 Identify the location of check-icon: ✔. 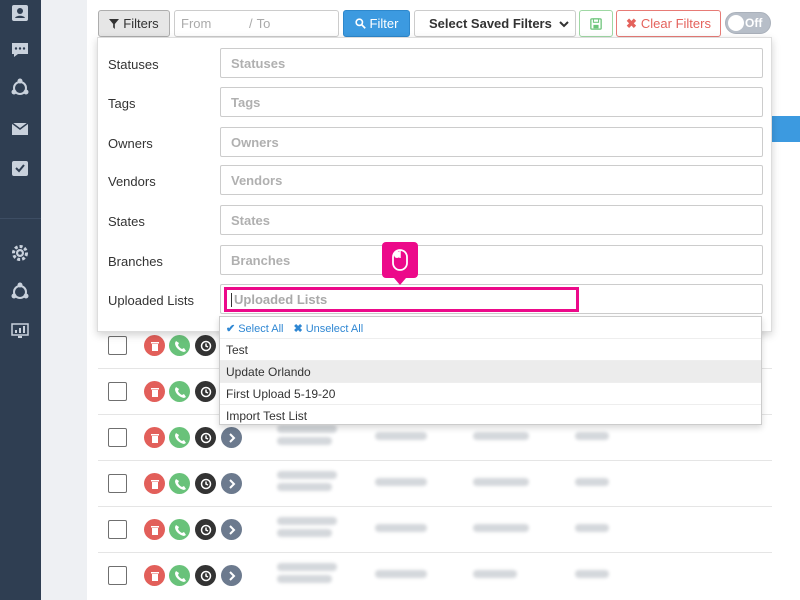
(231, 329).